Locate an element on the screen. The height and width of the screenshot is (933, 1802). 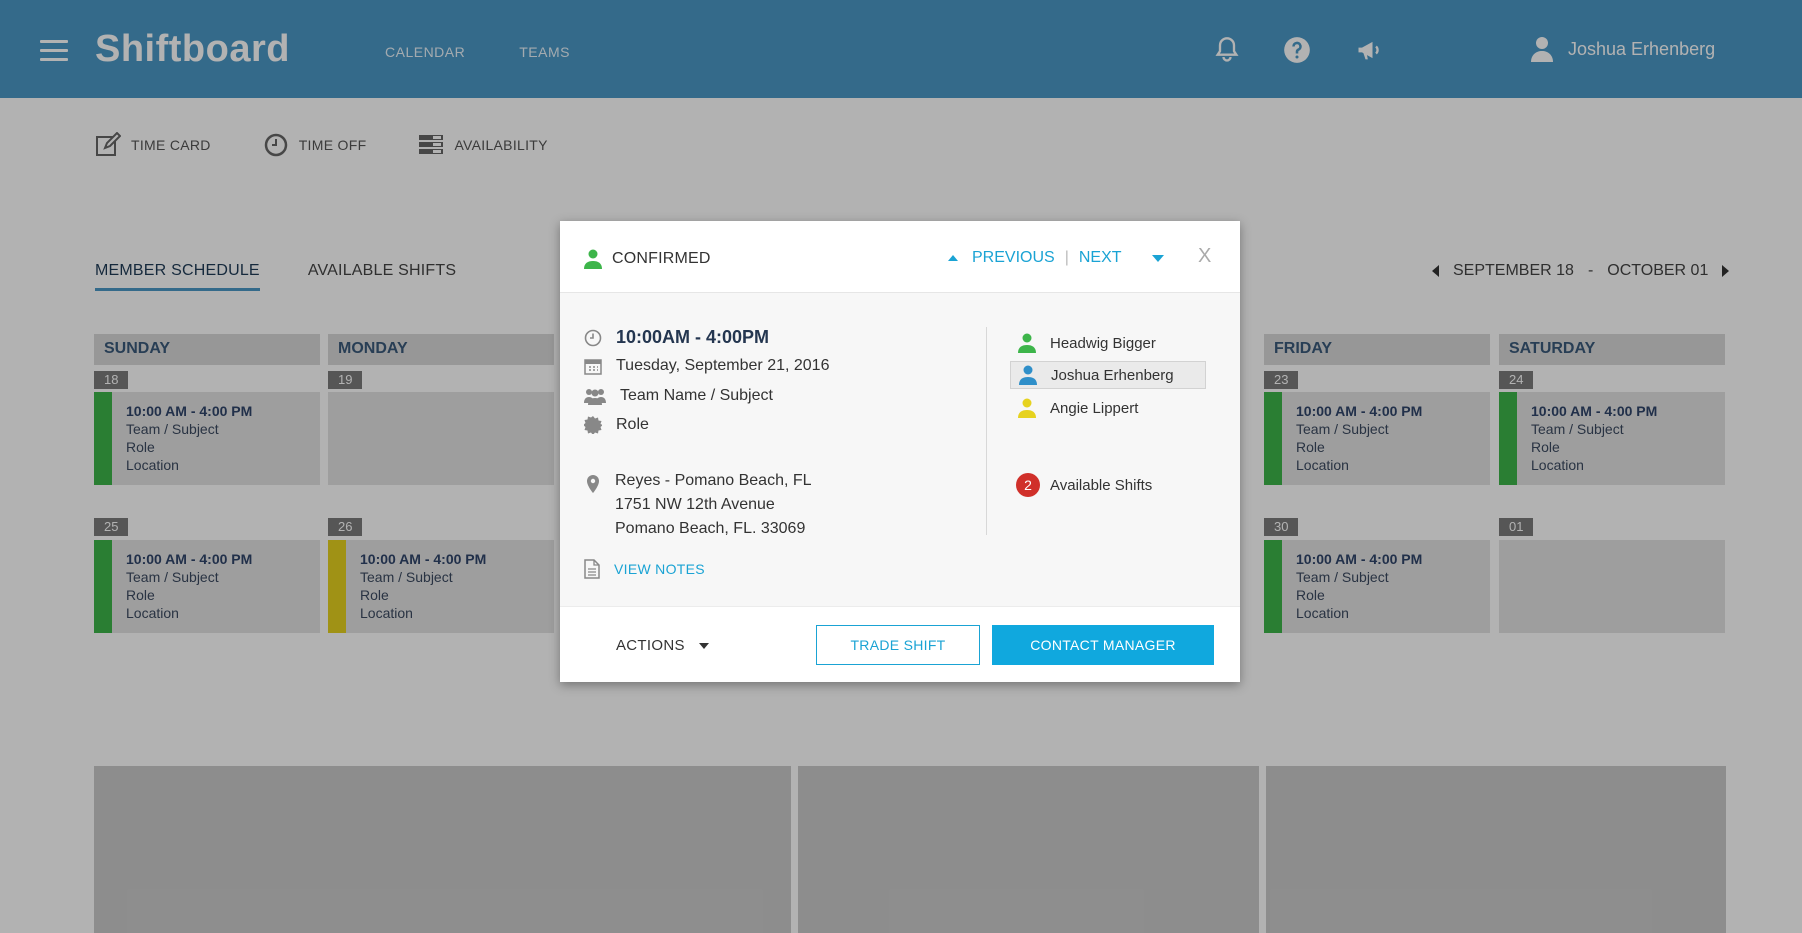
actions-dropdown: ACTIONS is located at coordinates (662, 645).